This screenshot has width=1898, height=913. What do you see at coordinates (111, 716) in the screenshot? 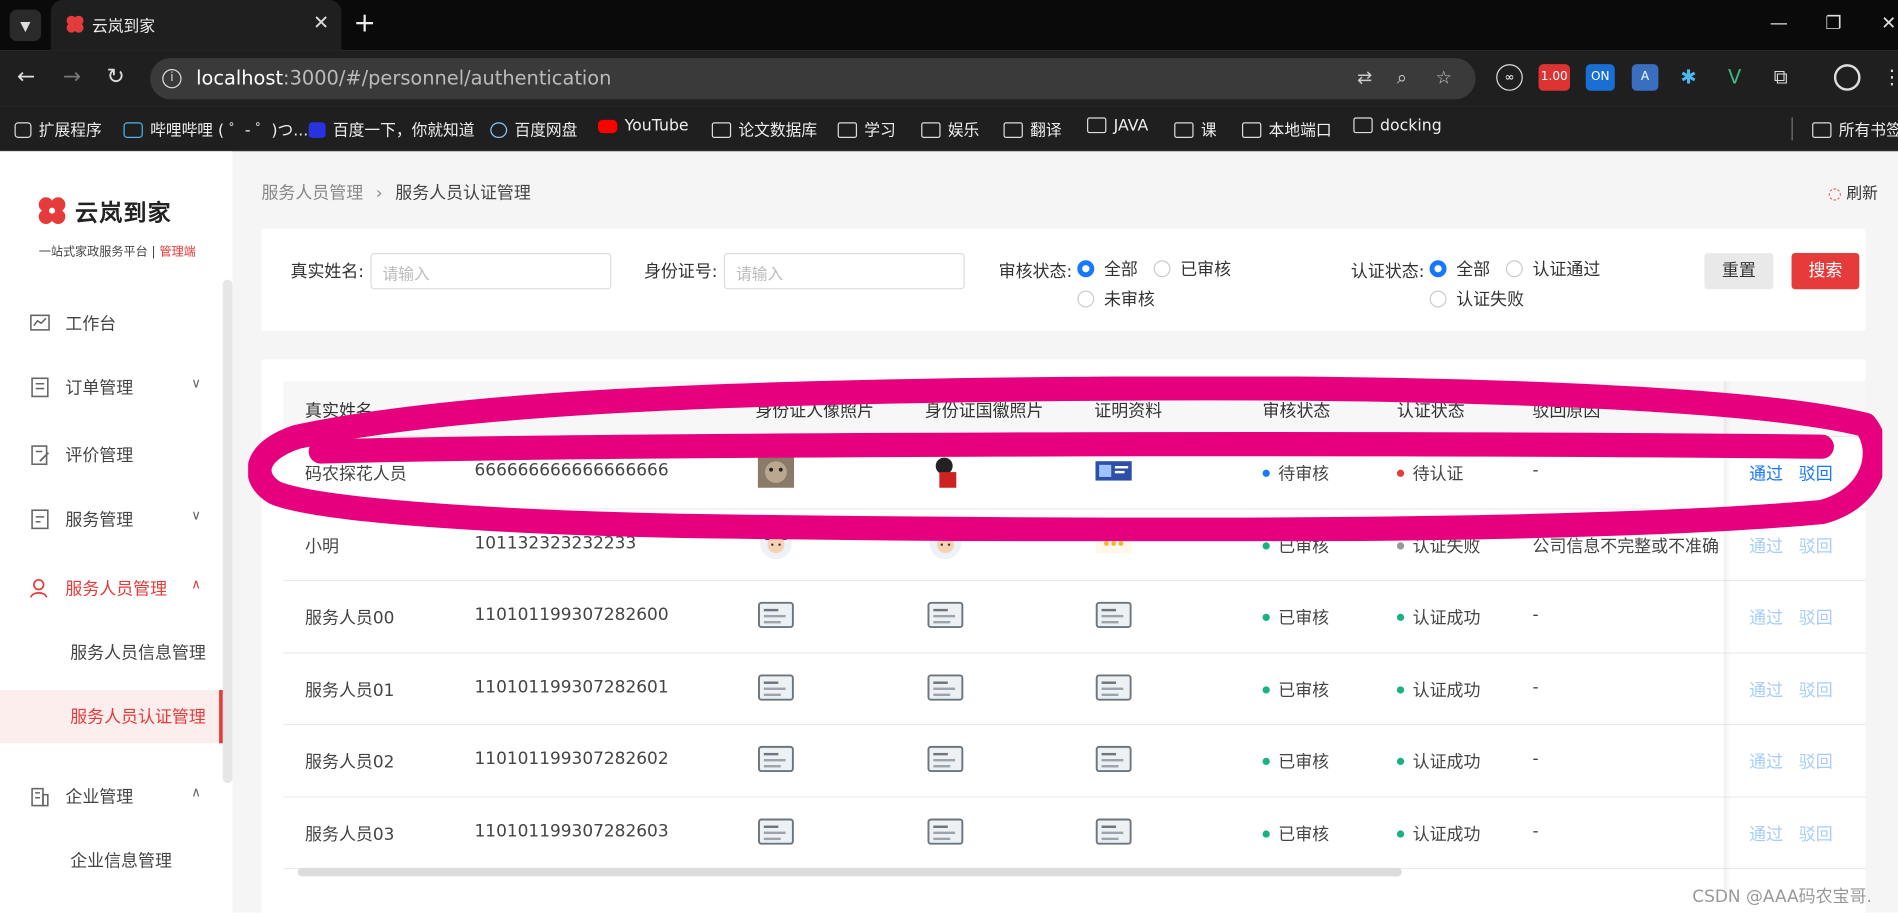
I see `sidebar-subitem-personnel-auth: 服务人员认证管理` at bounding box center [111, 716].